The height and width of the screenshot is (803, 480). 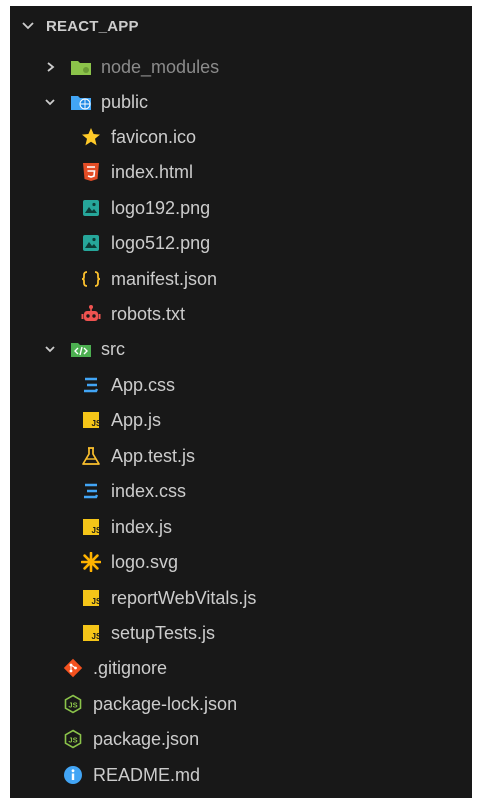 I want to click on tree-item-label: reportWebVitals.js, so click(x=184, y=597).